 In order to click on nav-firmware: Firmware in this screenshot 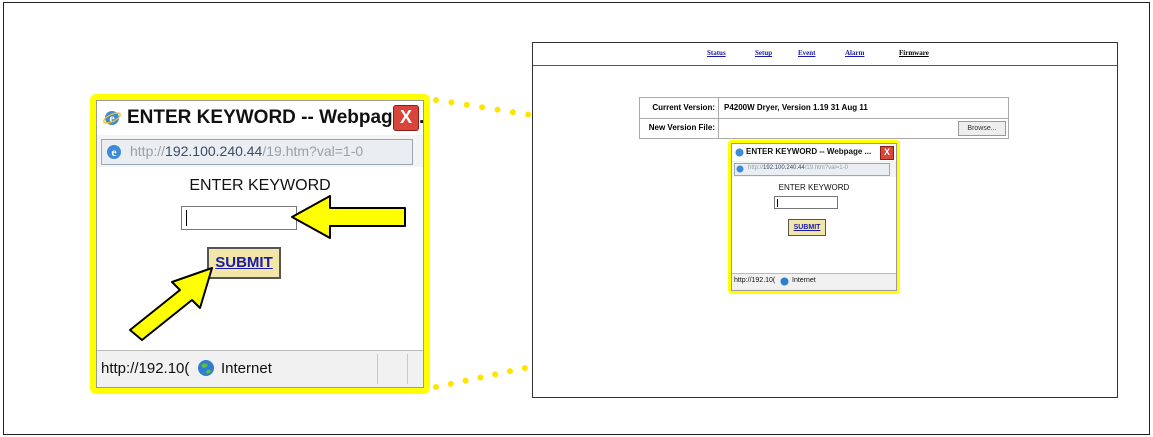, I will do `click(914, 53)`.